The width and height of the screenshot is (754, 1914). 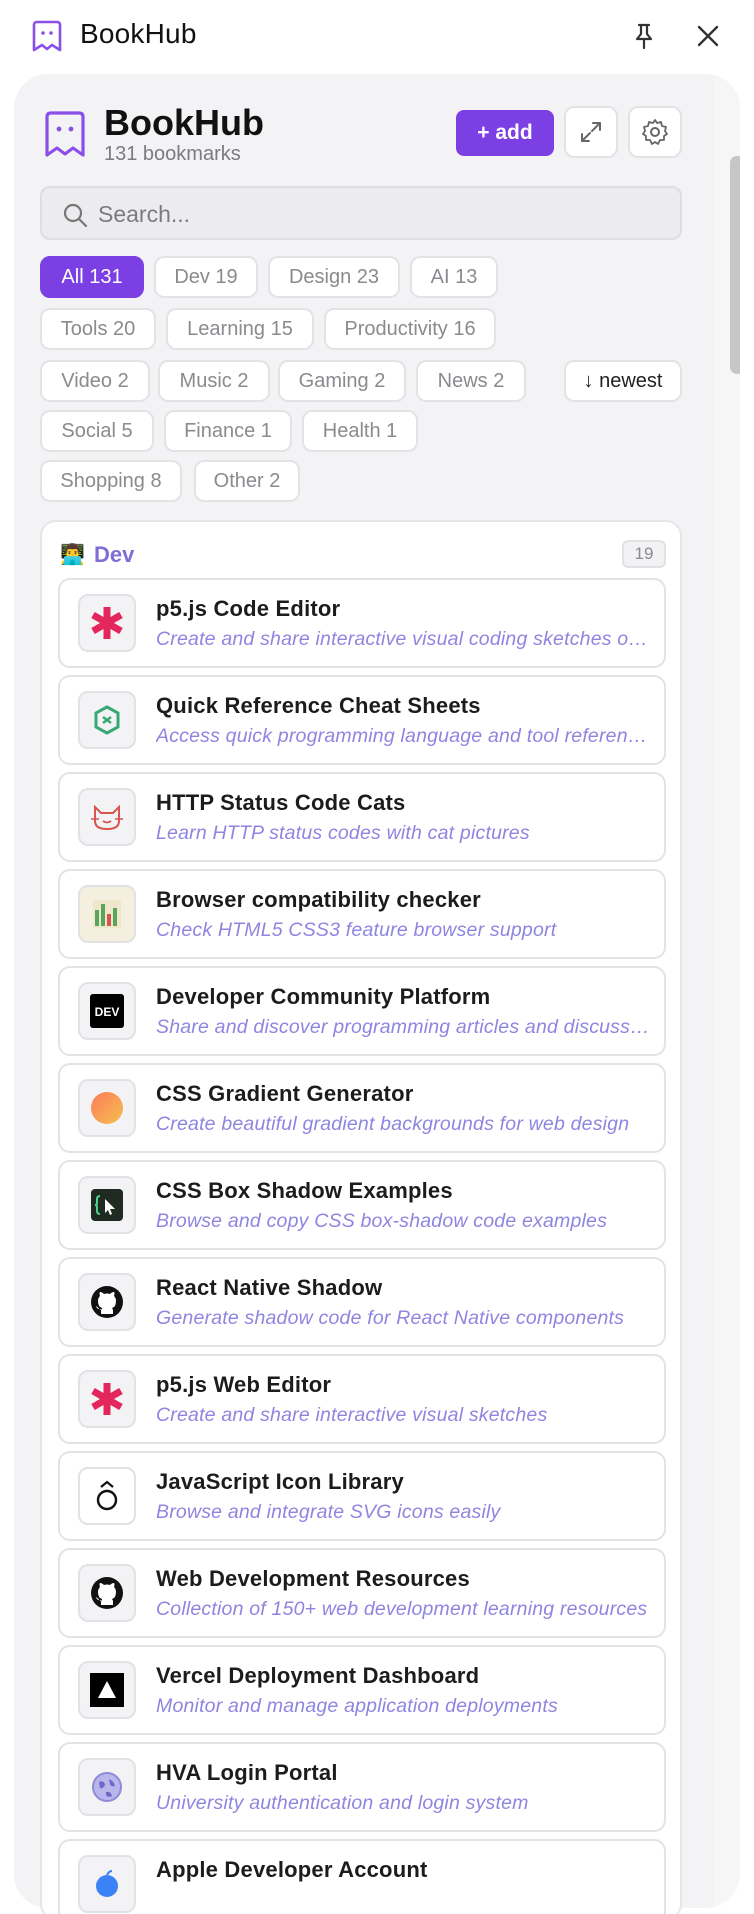 What do you see at coordinates (285, 1093) in the screenshot?
I see `bookmark-title: CSS Gradient Generator` at bounding box center [285, 1093].